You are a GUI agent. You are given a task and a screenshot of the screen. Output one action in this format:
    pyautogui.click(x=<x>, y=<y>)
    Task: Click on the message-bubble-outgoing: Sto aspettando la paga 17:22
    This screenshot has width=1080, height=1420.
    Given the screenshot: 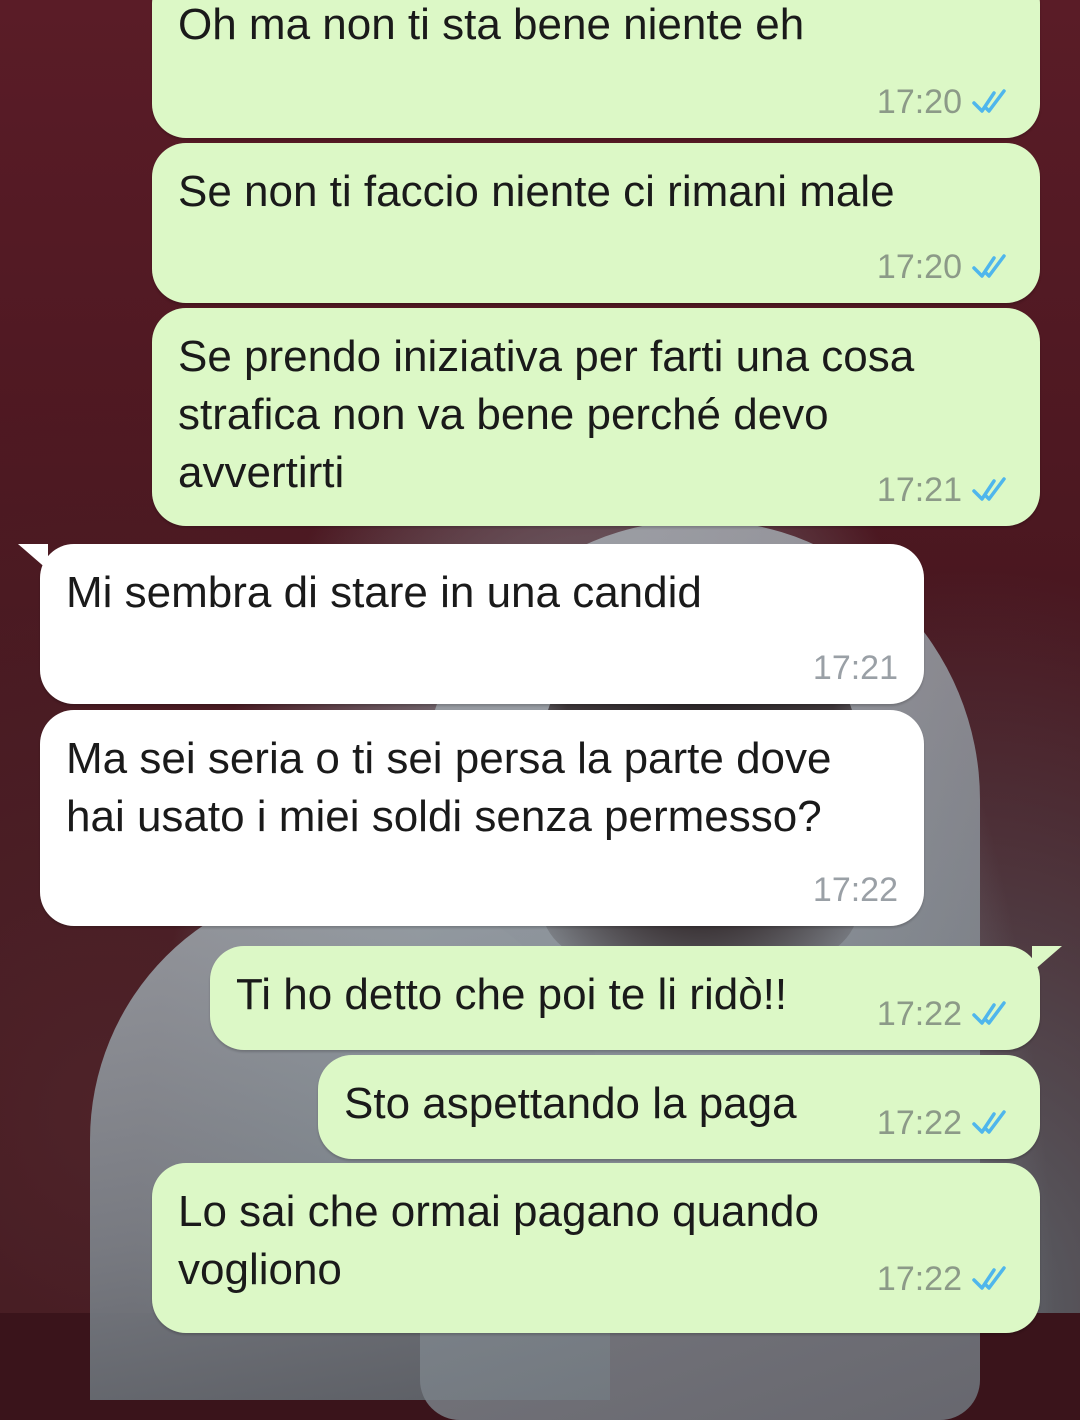 What is the action you would take?
    pyautogui.click(x=679, y=1107)
    